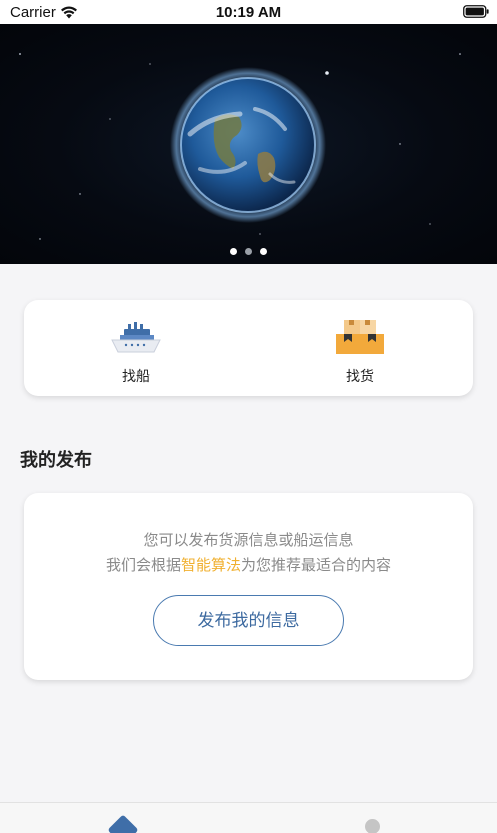 This screenshot has height=833, width=497. I want to click on publish-hint-prefix: 我们会根据, so click(143, 565).